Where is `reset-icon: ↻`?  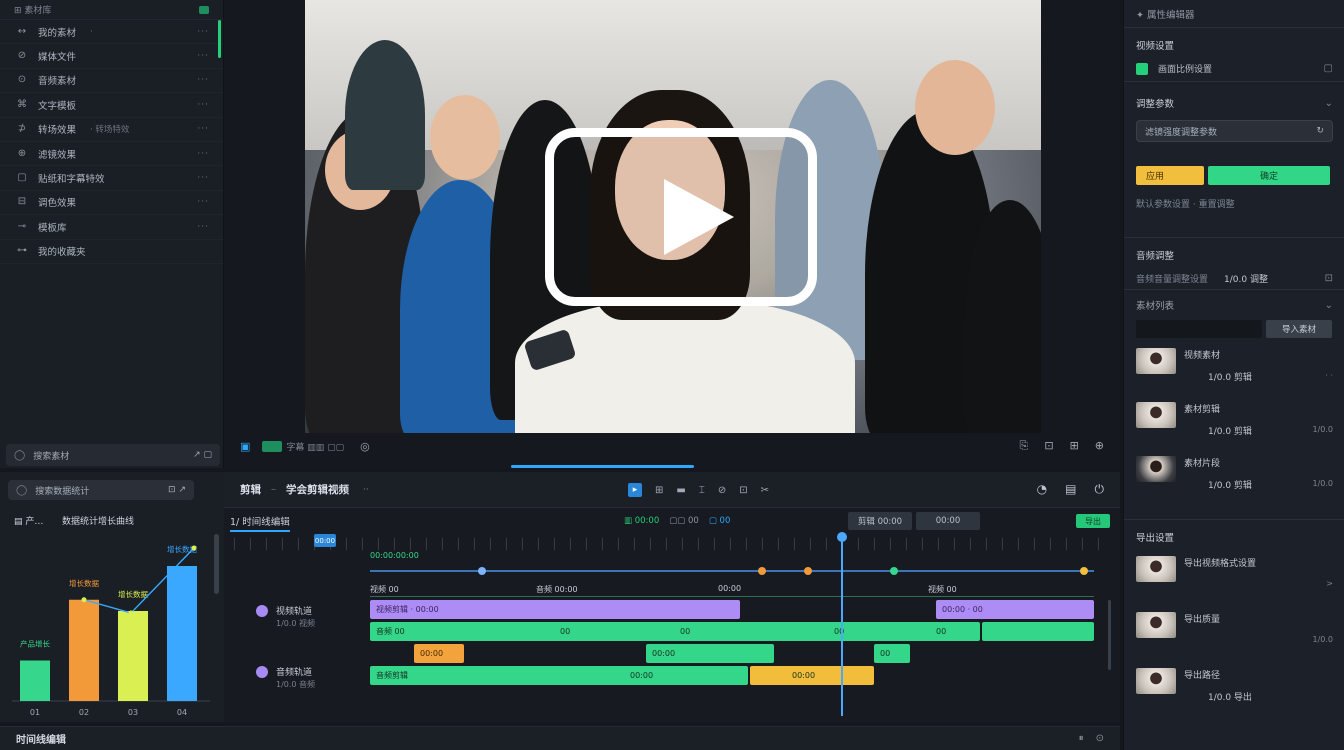 reset-icon: ↻ is located at coordinates (1320, 131).